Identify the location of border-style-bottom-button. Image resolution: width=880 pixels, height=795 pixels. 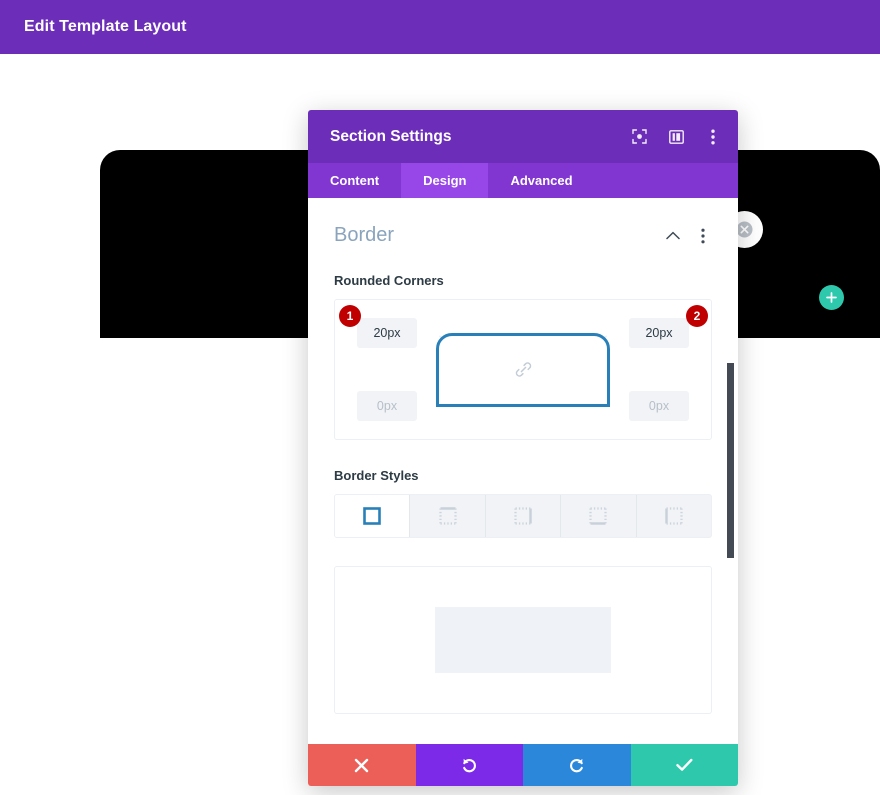
(599, 516).